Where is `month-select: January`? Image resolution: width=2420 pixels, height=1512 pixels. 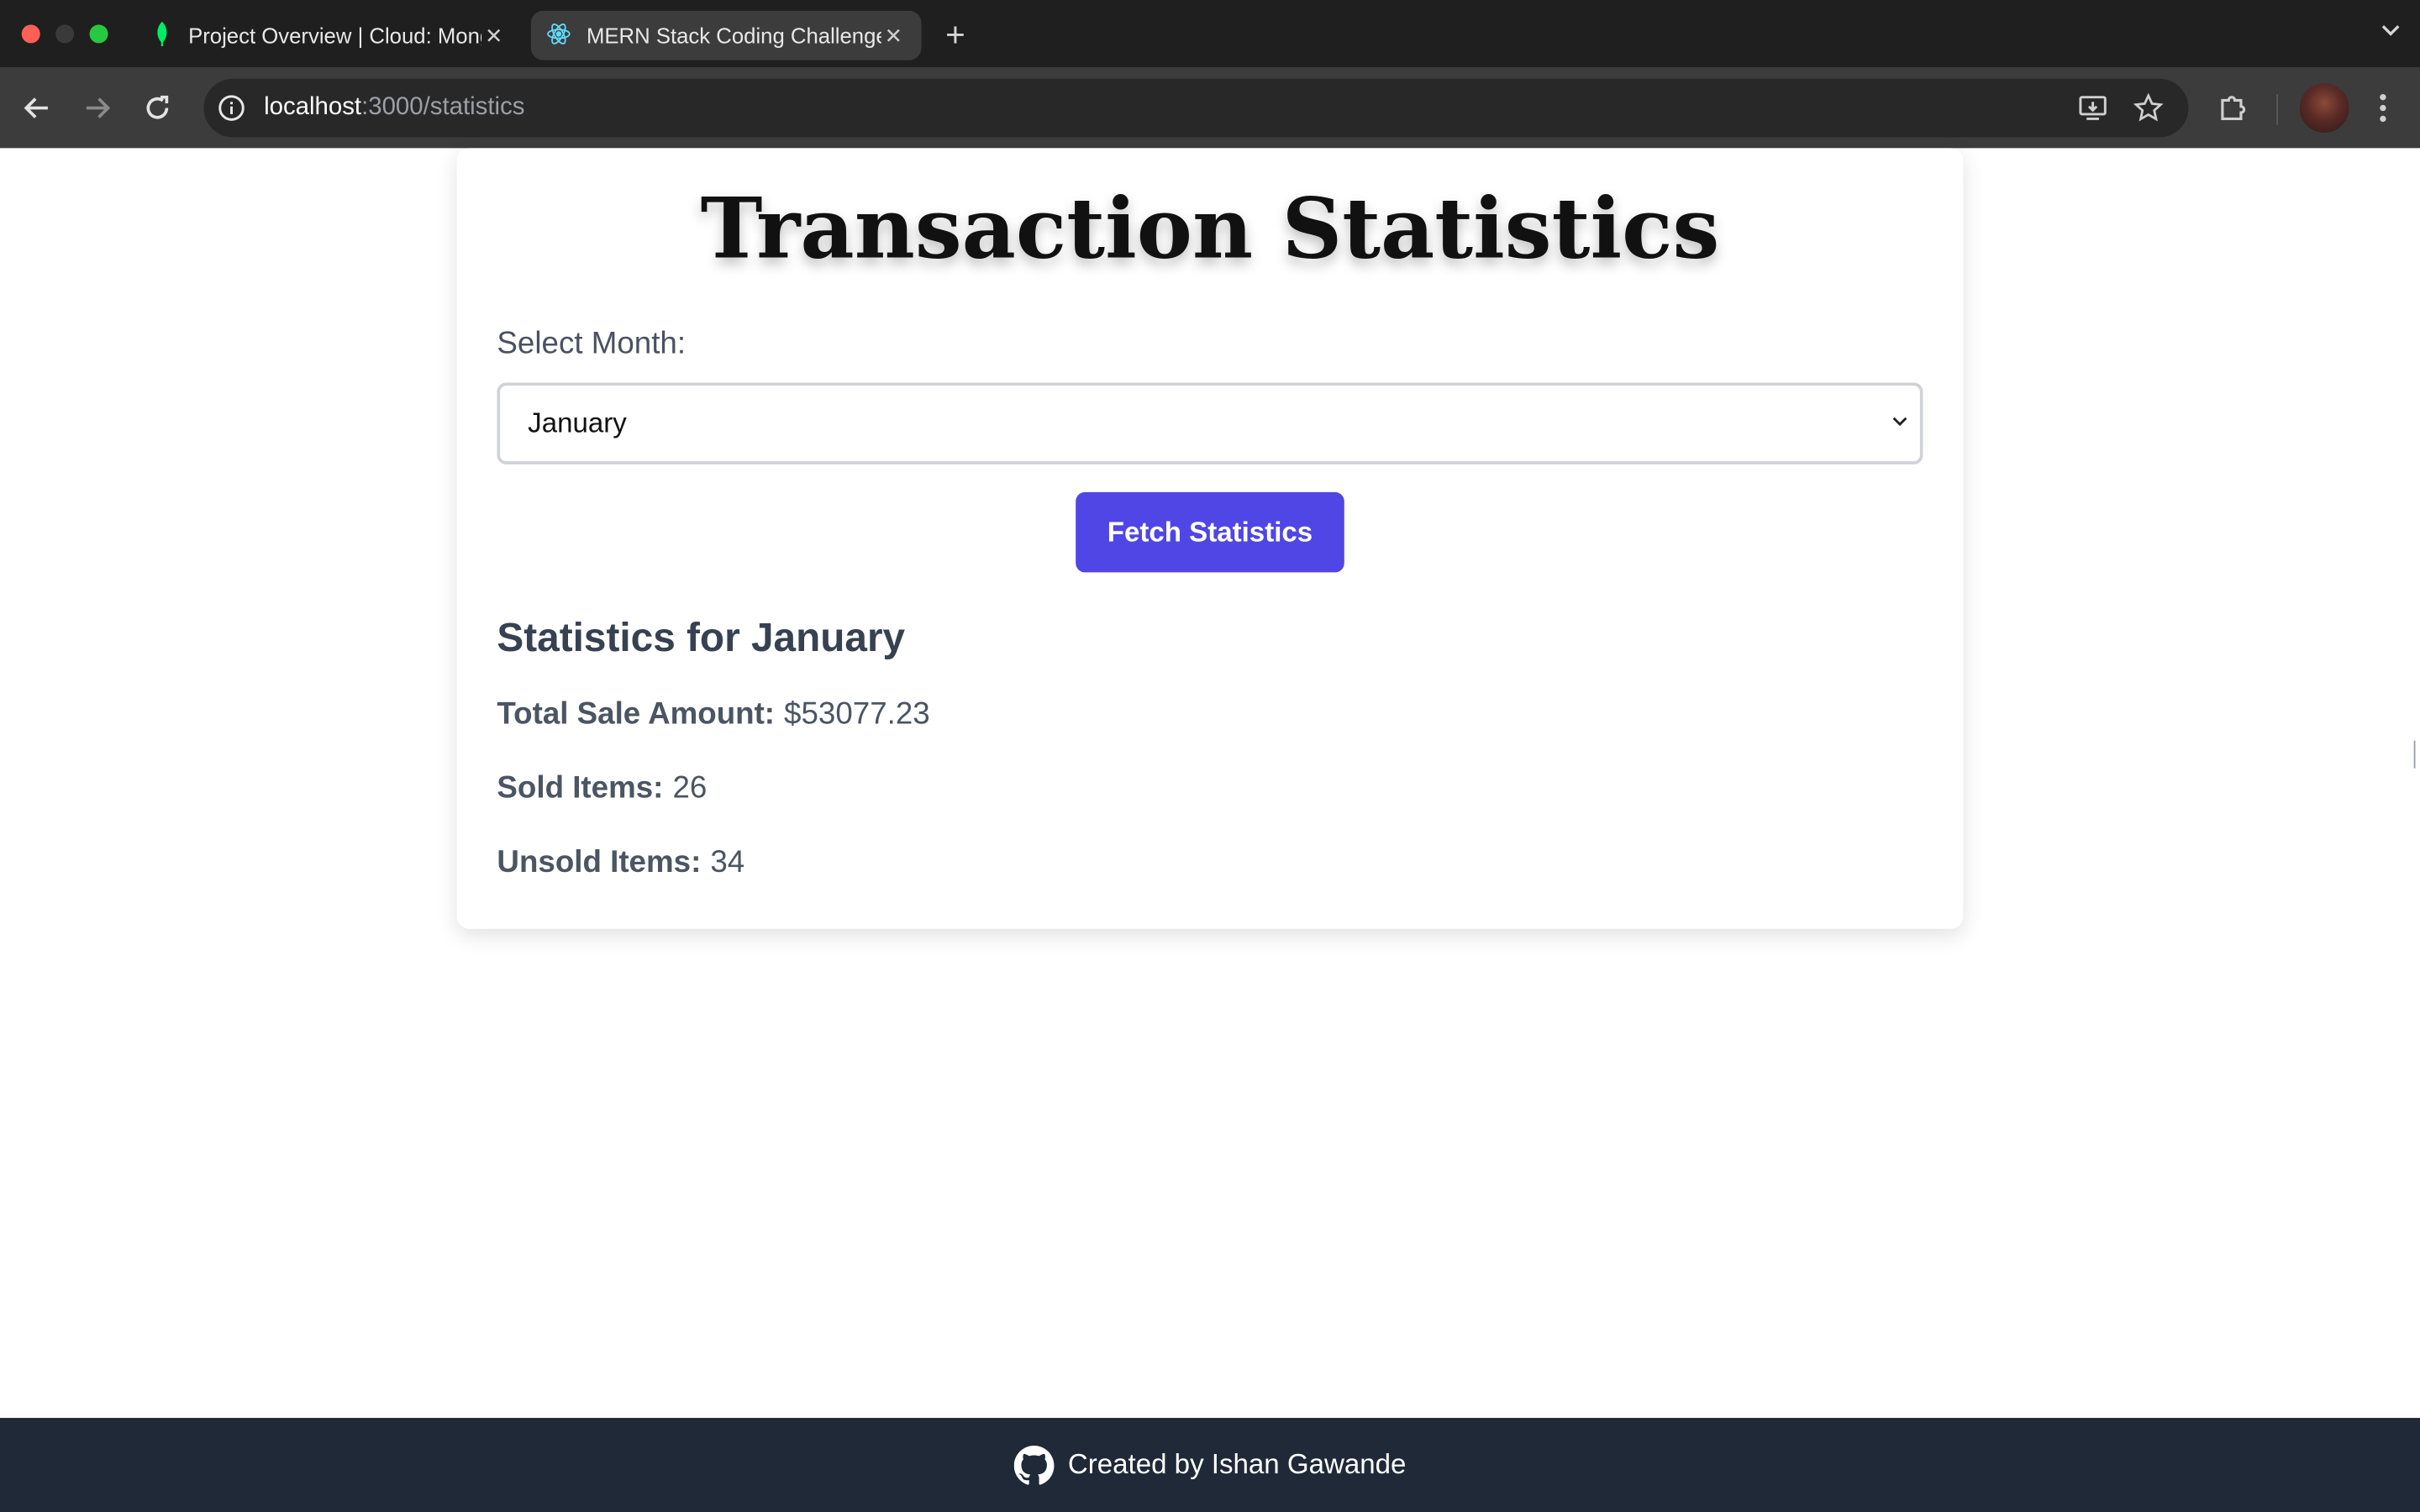 month-select: January is located at coordinates (1210, 423).